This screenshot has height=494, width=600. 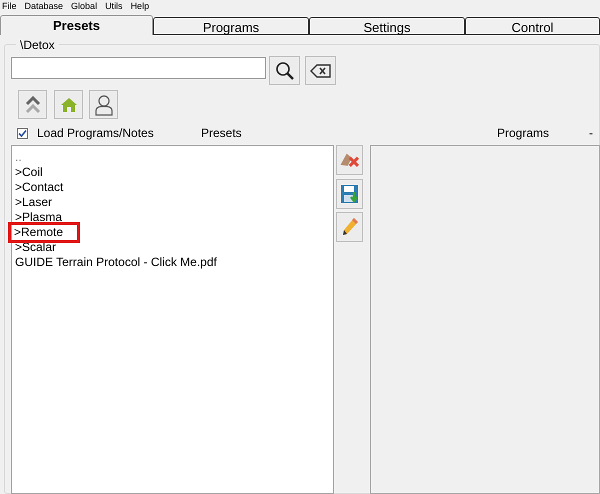 I want to click on save-button, so click(x=349, y=194).